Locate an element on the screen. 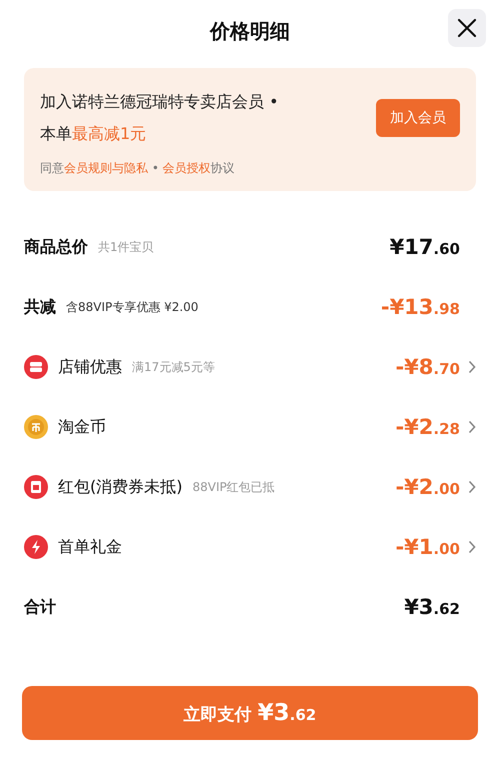 This screenshot has height=757, width=500. row-label: 共减 is located at coordinates (40, 307).